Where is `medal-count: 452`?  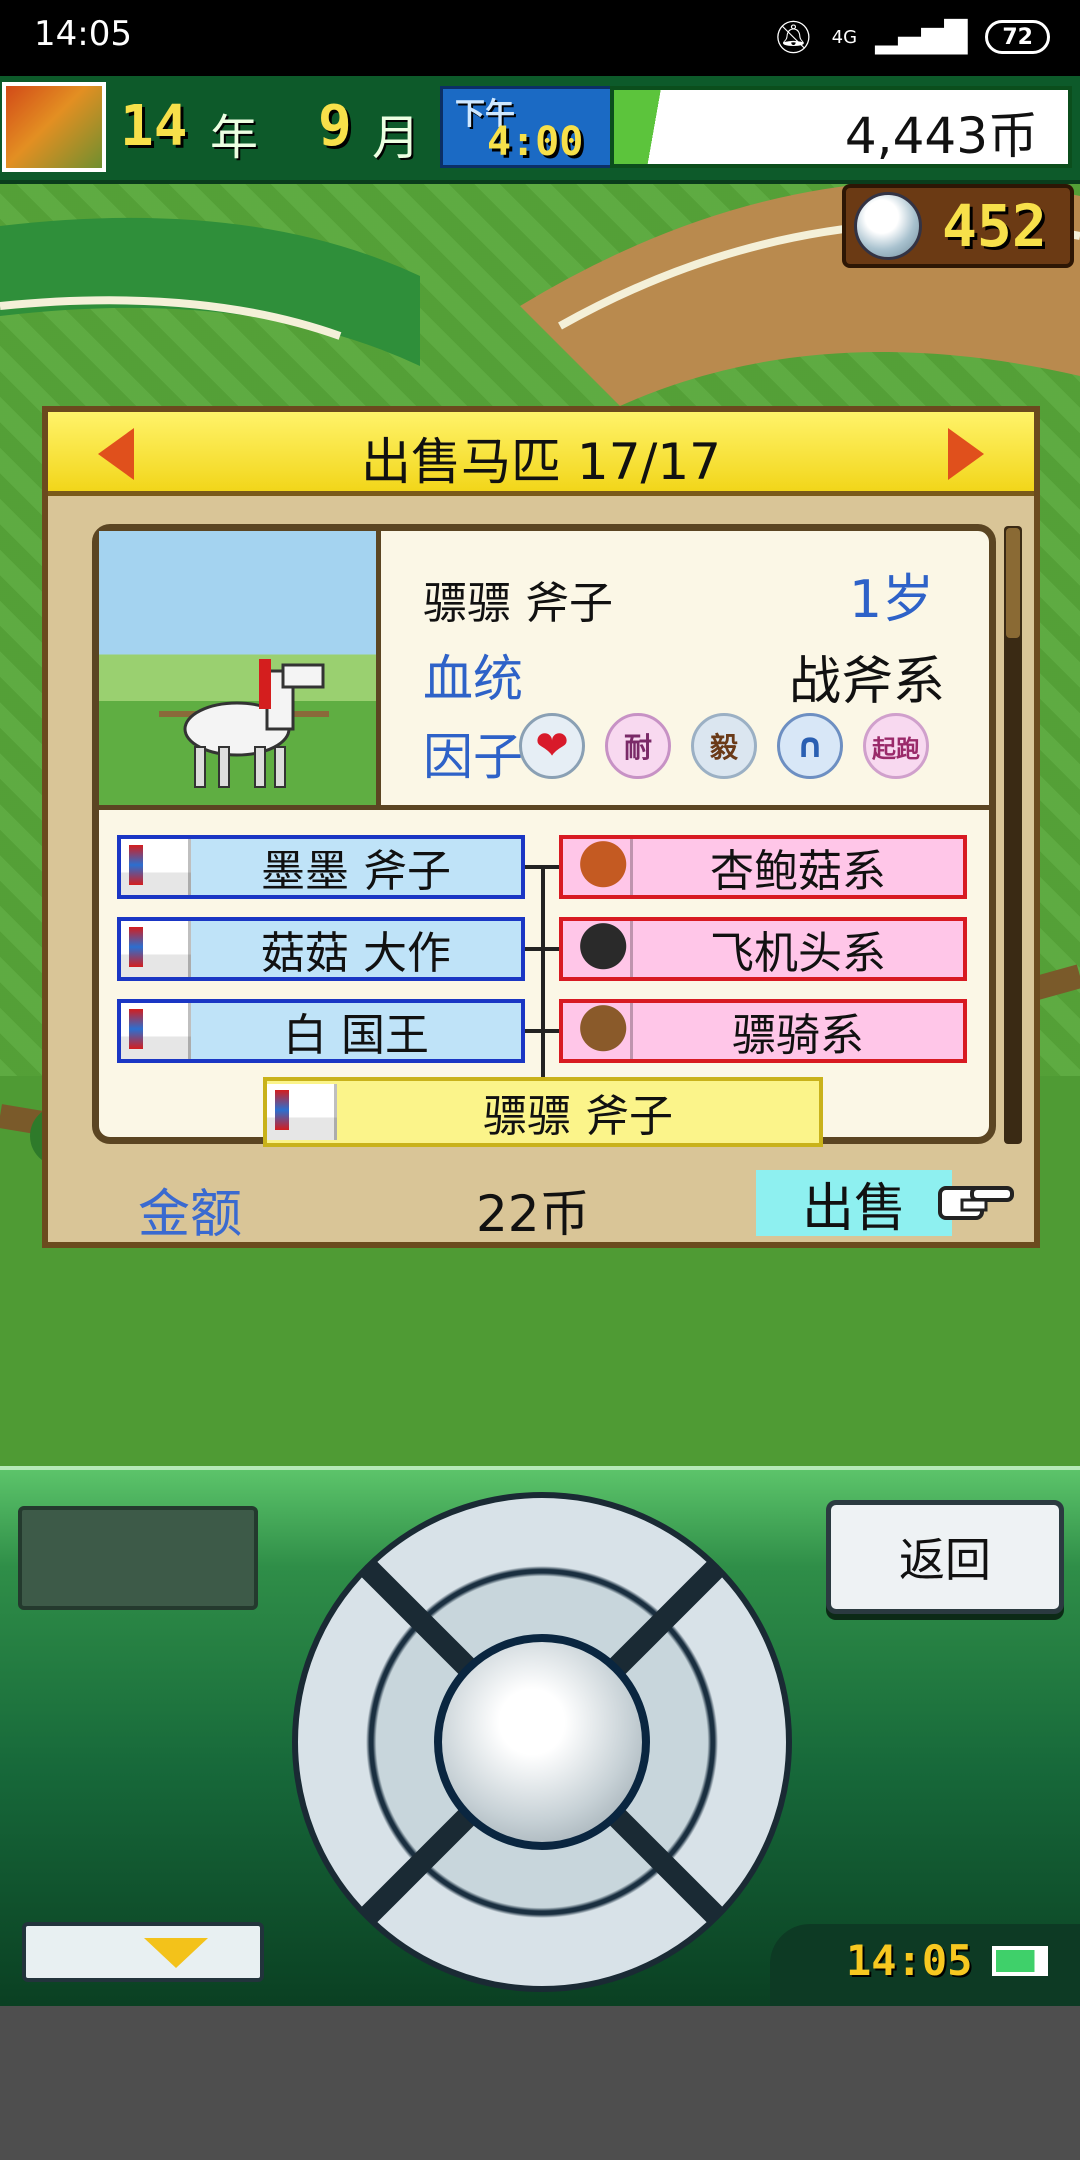
medal-count: 452 is located at coordinates (994, 226).